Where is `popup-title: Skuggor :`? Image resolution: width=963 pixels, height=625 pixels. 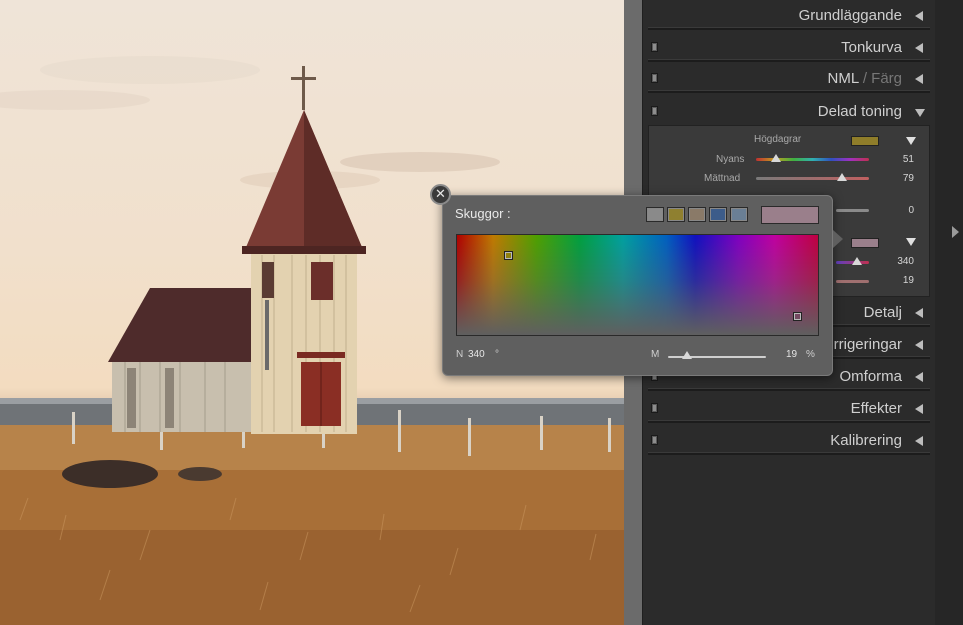 popup-title: Skuggor : is located at coordinates (483, 213).